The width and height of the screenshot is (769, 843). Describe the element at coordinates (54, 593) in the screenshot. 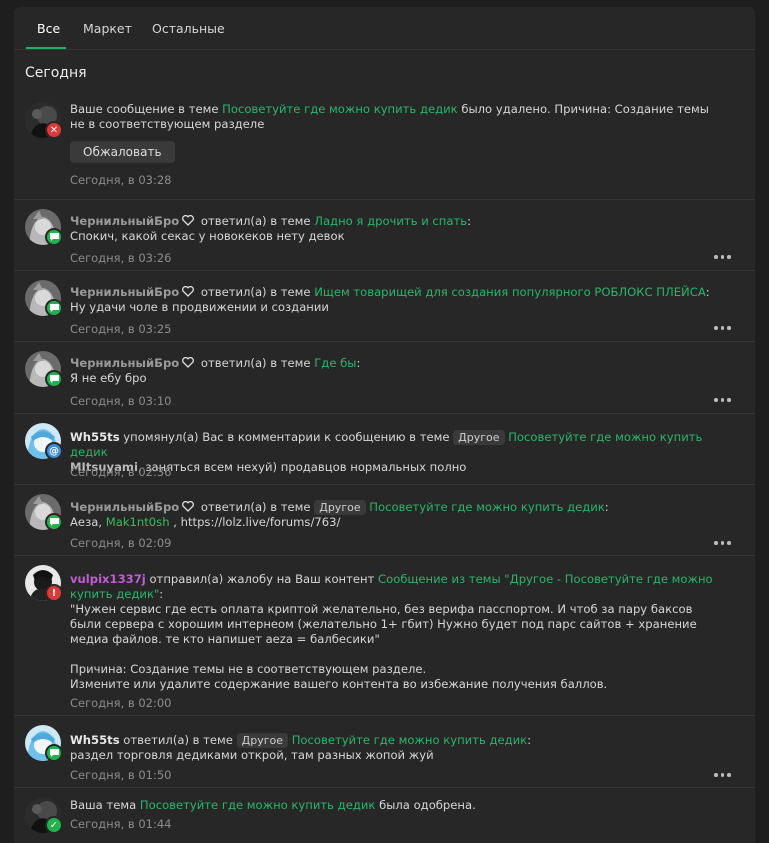

I see `exclamation-icon: !` at that location.